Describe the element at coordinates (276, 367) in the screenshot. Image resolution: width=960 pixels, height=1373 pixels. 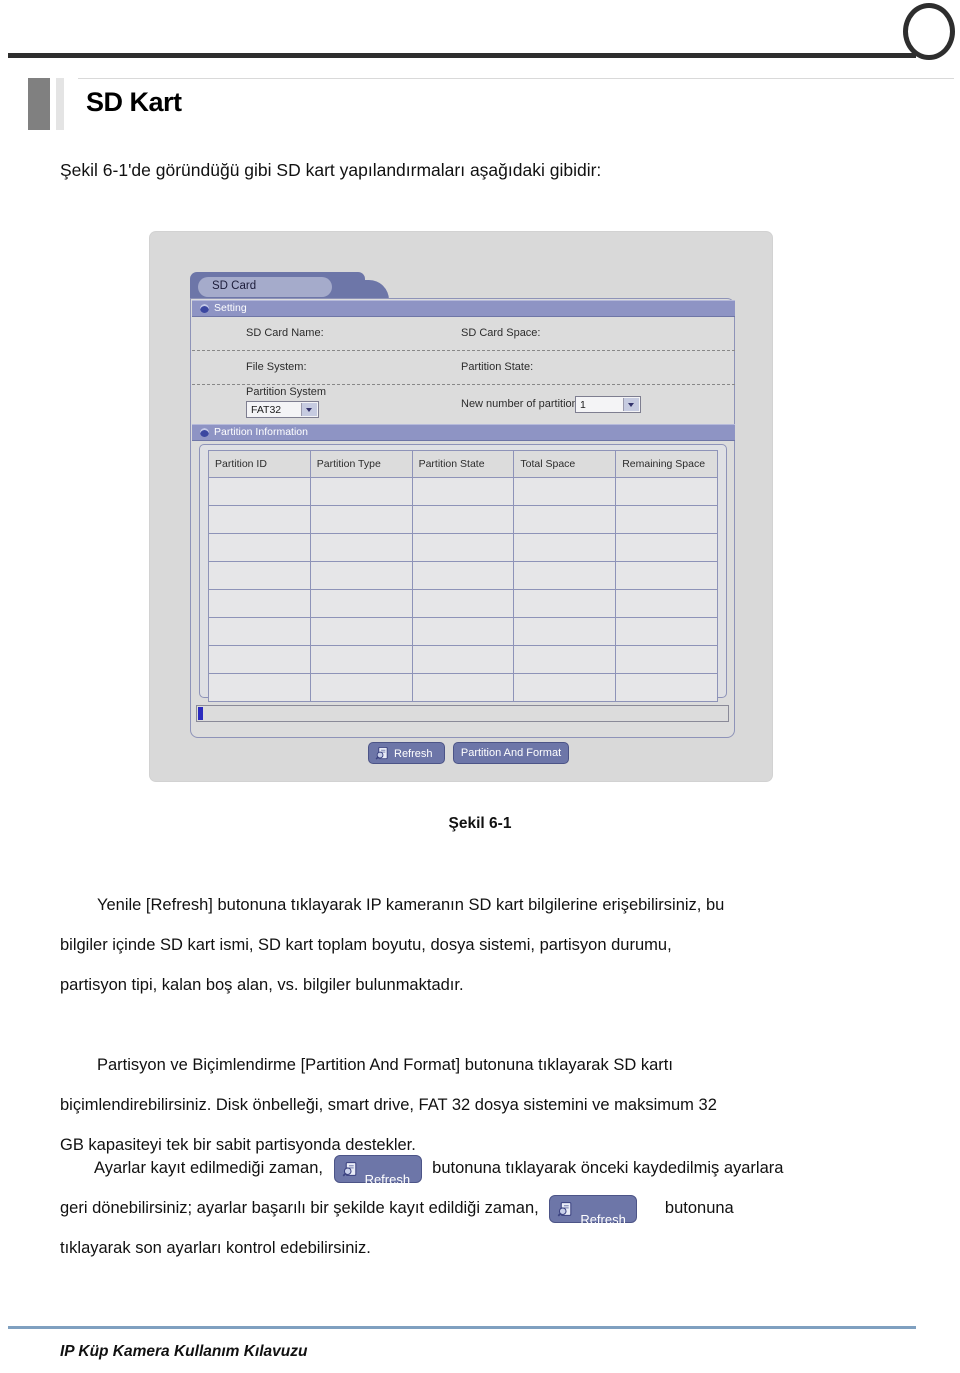
I see `file-system-label: File System:` at that location.